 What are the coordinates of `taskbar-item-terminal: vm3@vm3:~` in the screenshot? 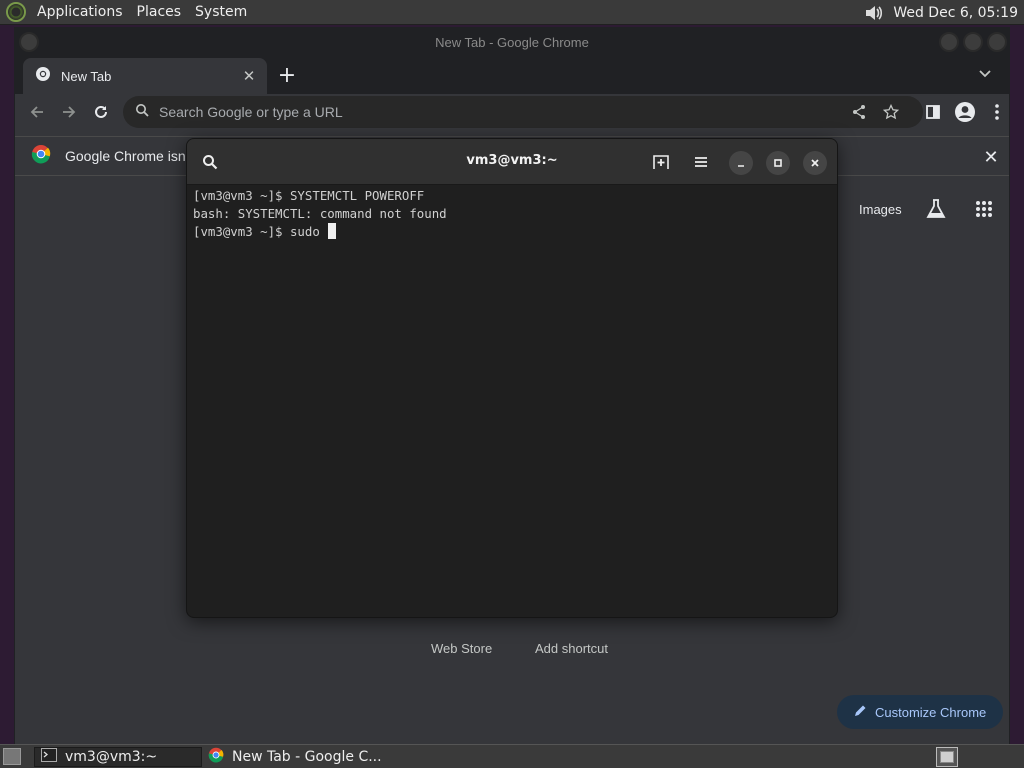 It's located at (118, 757).